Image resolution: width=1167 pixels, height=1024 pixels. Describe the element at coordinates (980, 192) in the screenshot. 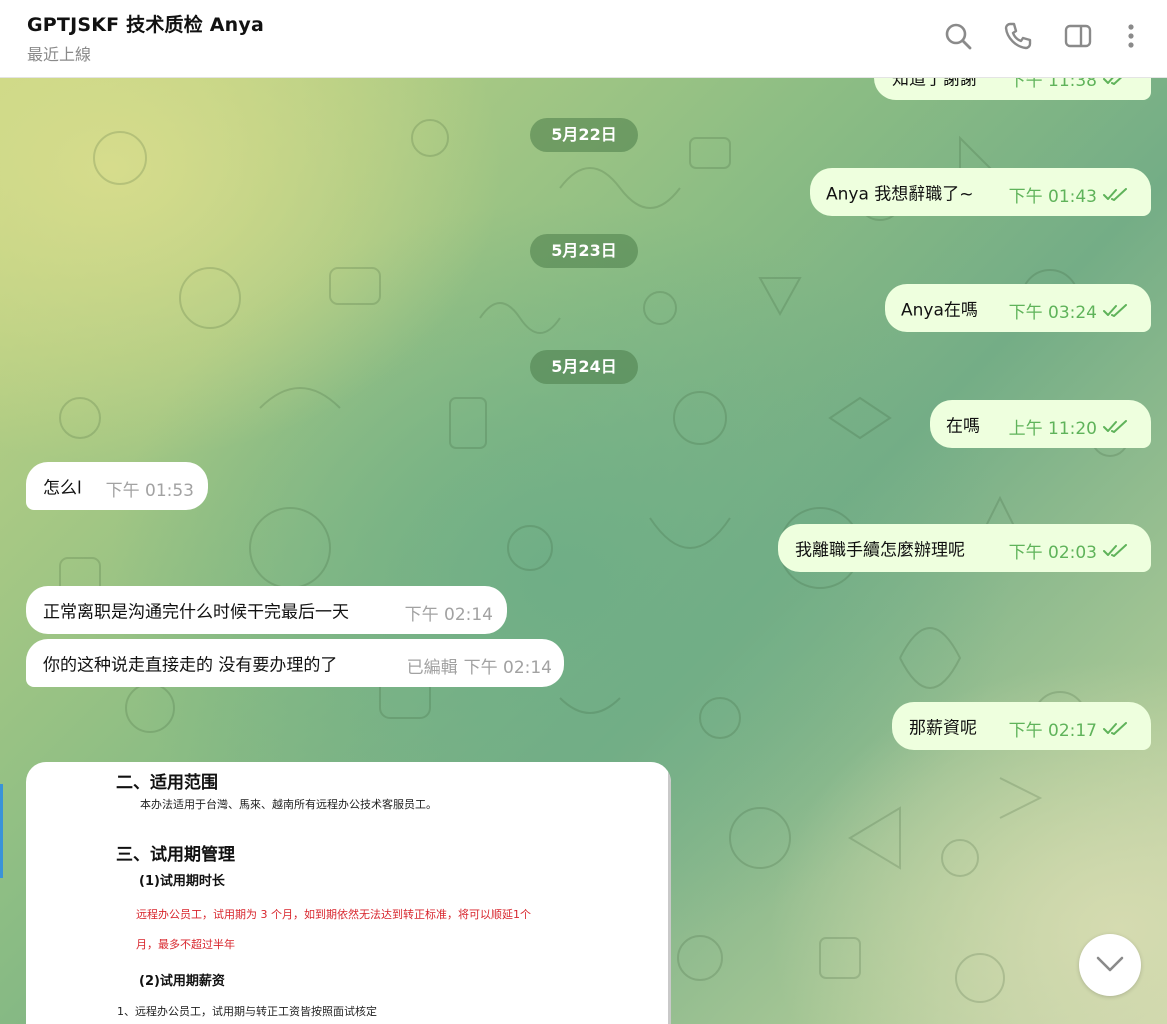

I see `message-outgoing: Anya 我想辭職了~ 下午 01:43` at that location.